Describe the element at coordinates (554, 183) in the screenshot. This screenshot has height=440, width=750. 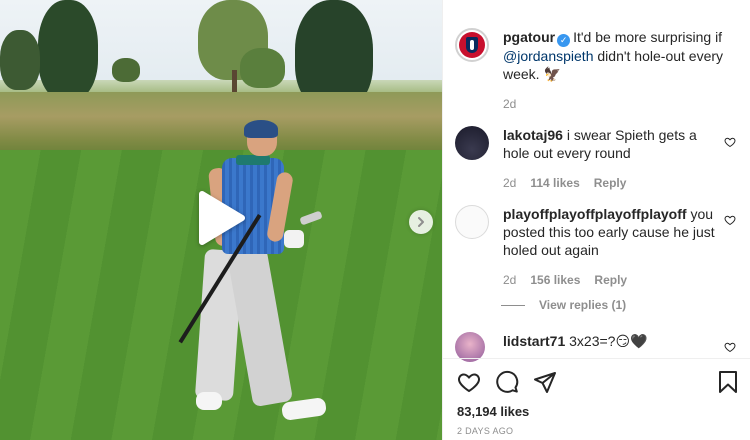
I see `comment-likes: 114 likes` at that location.